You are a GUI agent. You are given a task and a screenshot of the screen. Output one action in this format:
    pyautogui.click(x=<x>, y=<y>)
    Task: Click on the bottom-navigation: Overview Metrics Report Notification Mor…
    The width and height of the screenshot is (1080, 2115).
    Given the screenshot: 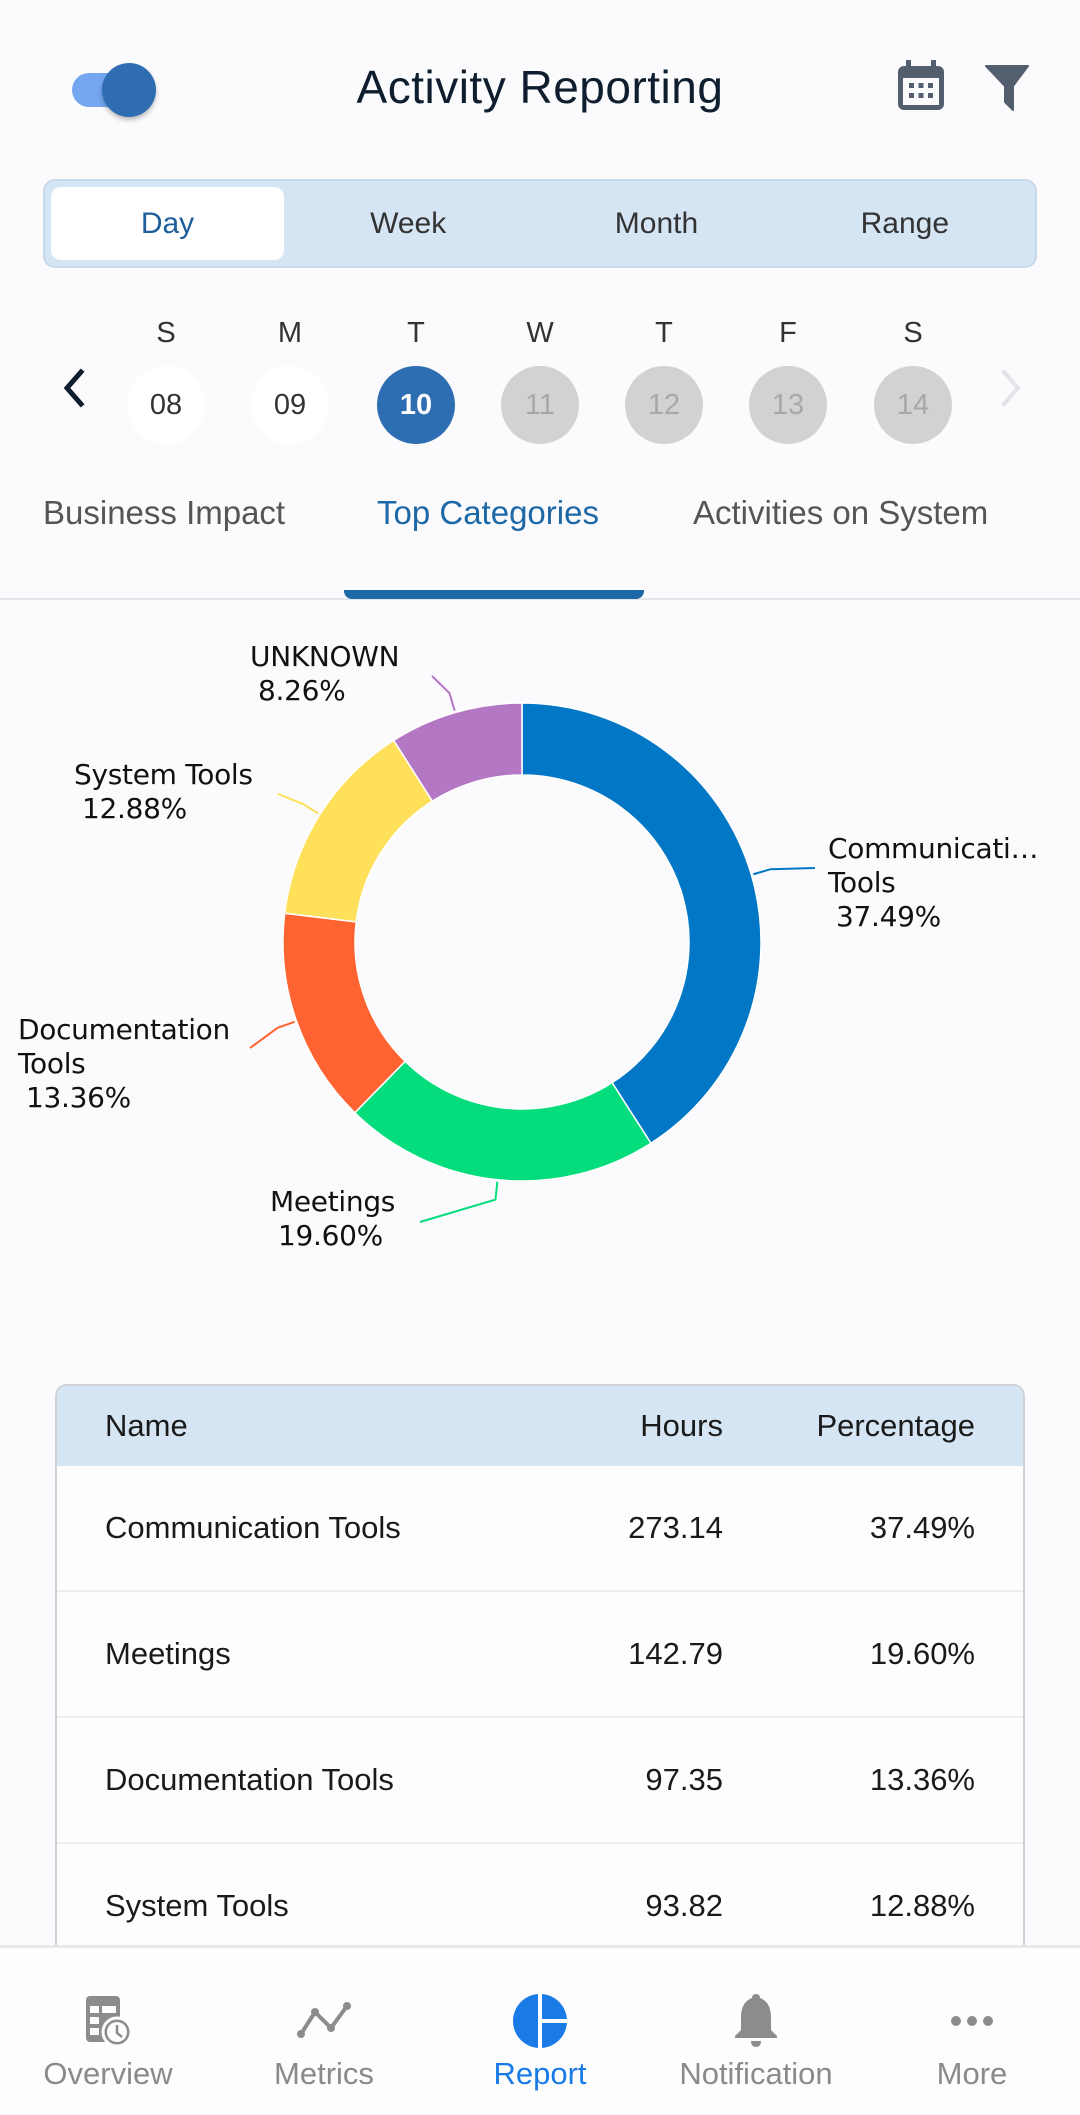 What is the action you would take?
    pyautogui.click(x=540, y=2030)
    